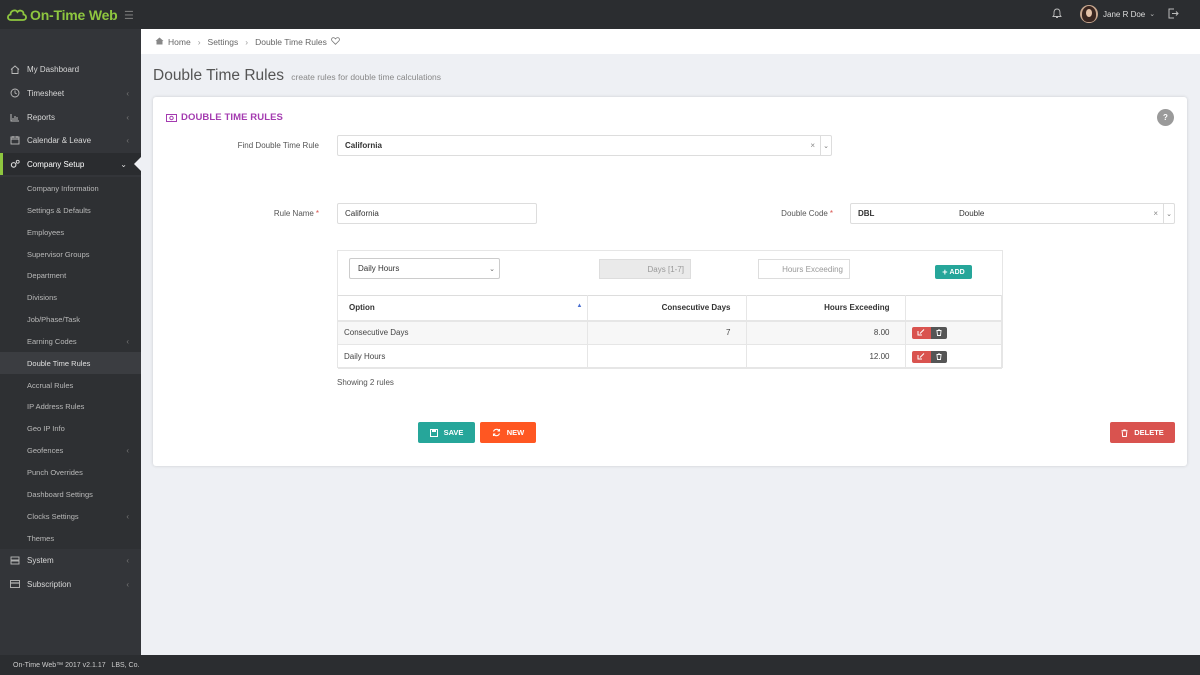 This screenshot has height=675, width=1200. Describe the element at coordinates (70, 584) in the screenshot. I see `sidebar-item-subscription: Subscription ‹` at that location.